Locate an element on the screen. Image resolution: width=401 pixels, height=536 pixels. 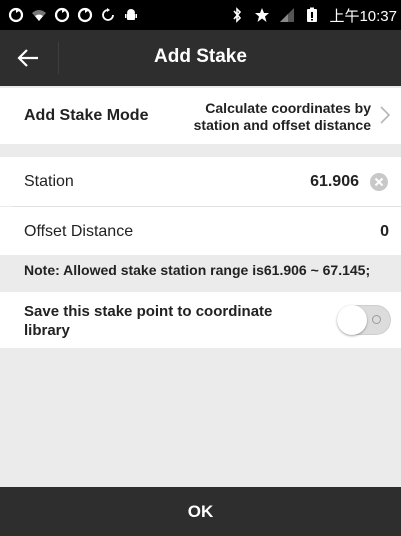
header: Add Stake is located at coordinates (200, 58).